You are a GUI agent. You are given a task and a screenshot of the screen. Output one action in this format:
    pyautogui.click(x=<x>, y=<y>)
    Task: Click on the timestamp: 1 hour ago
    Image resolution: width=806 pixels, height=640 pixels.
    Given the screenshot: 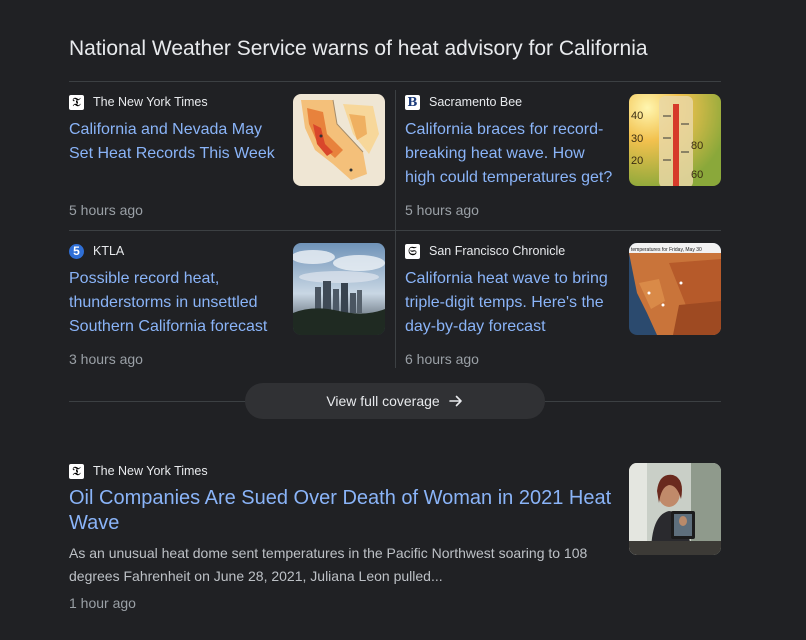 What is the action you would take?
    pyautogui.click(x=102, y=603)
    